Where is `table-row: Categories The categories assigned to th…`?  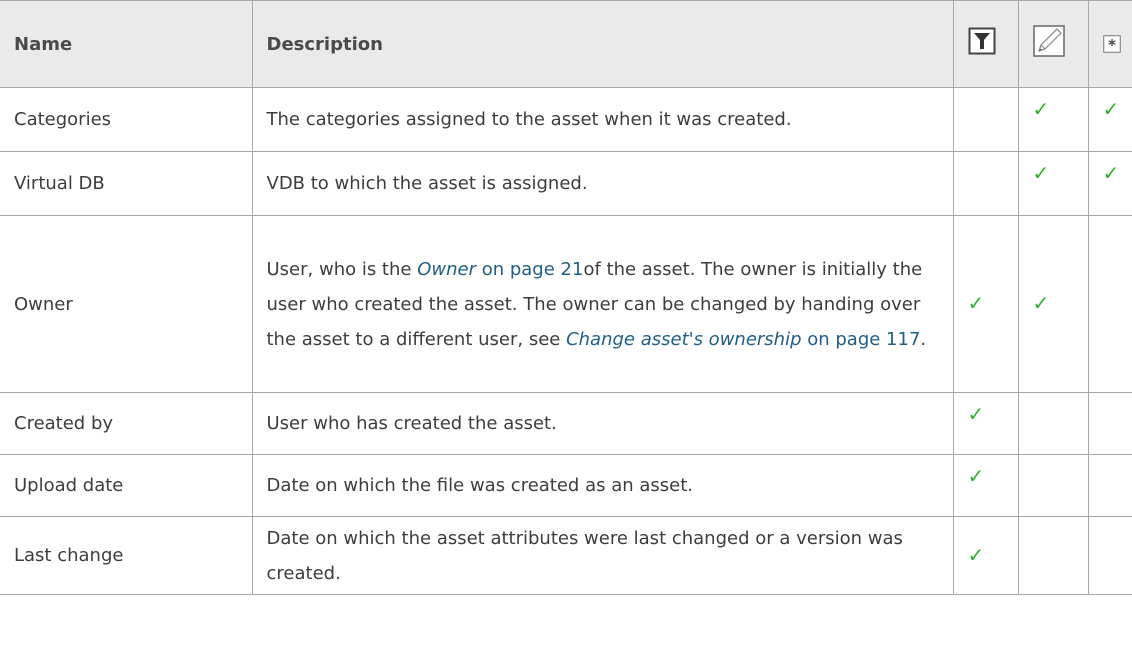 table-row: Categories The categories assigned to th… is located at coordinates (566, 119).